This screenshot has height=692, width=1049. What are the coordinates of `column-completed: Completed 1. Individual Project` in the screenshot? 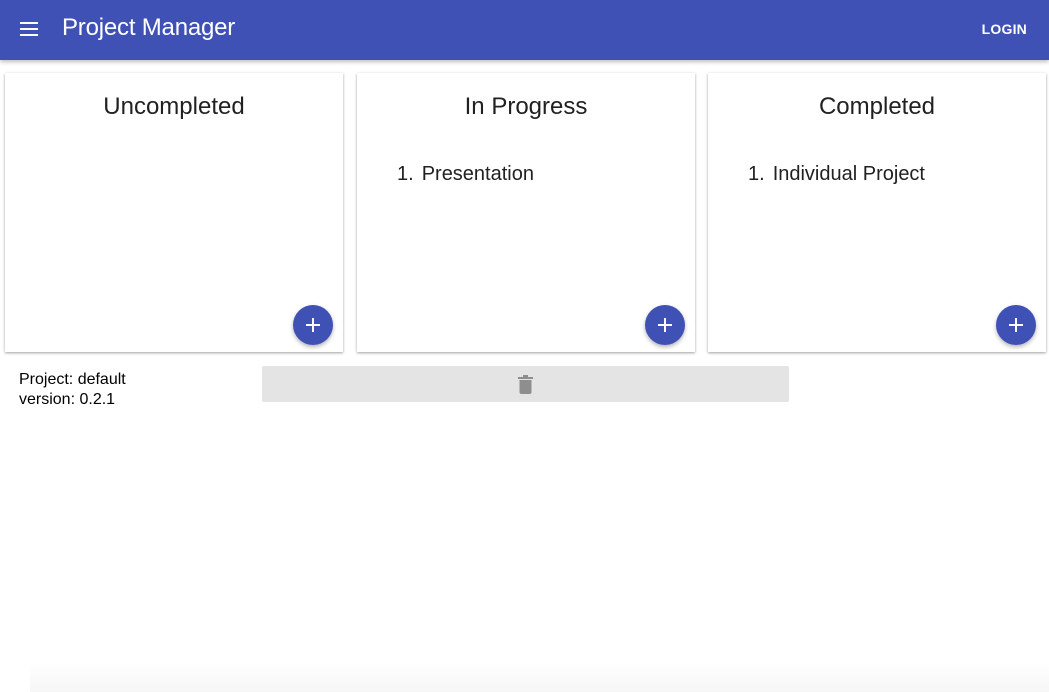 It's located at (877, 212).